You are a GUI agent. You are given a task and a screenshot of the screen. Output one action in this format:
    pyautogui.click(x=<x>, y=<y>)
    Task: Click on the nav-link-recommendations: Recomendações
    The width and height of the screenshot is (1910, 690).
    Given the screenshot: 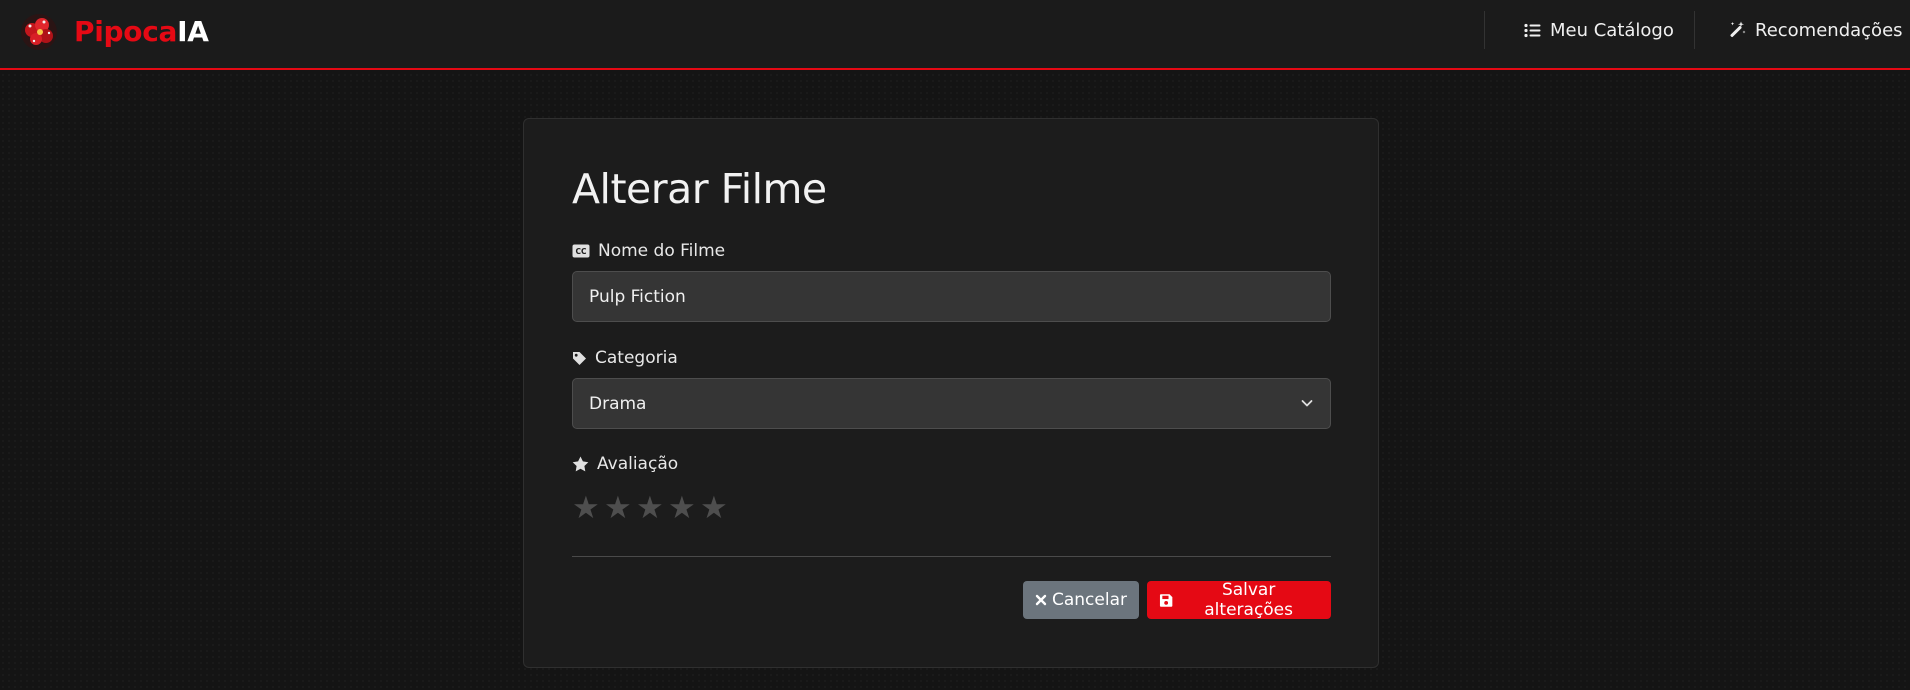 What is the action you would take?
    pyautogui.click(x=1815, y=30)
    